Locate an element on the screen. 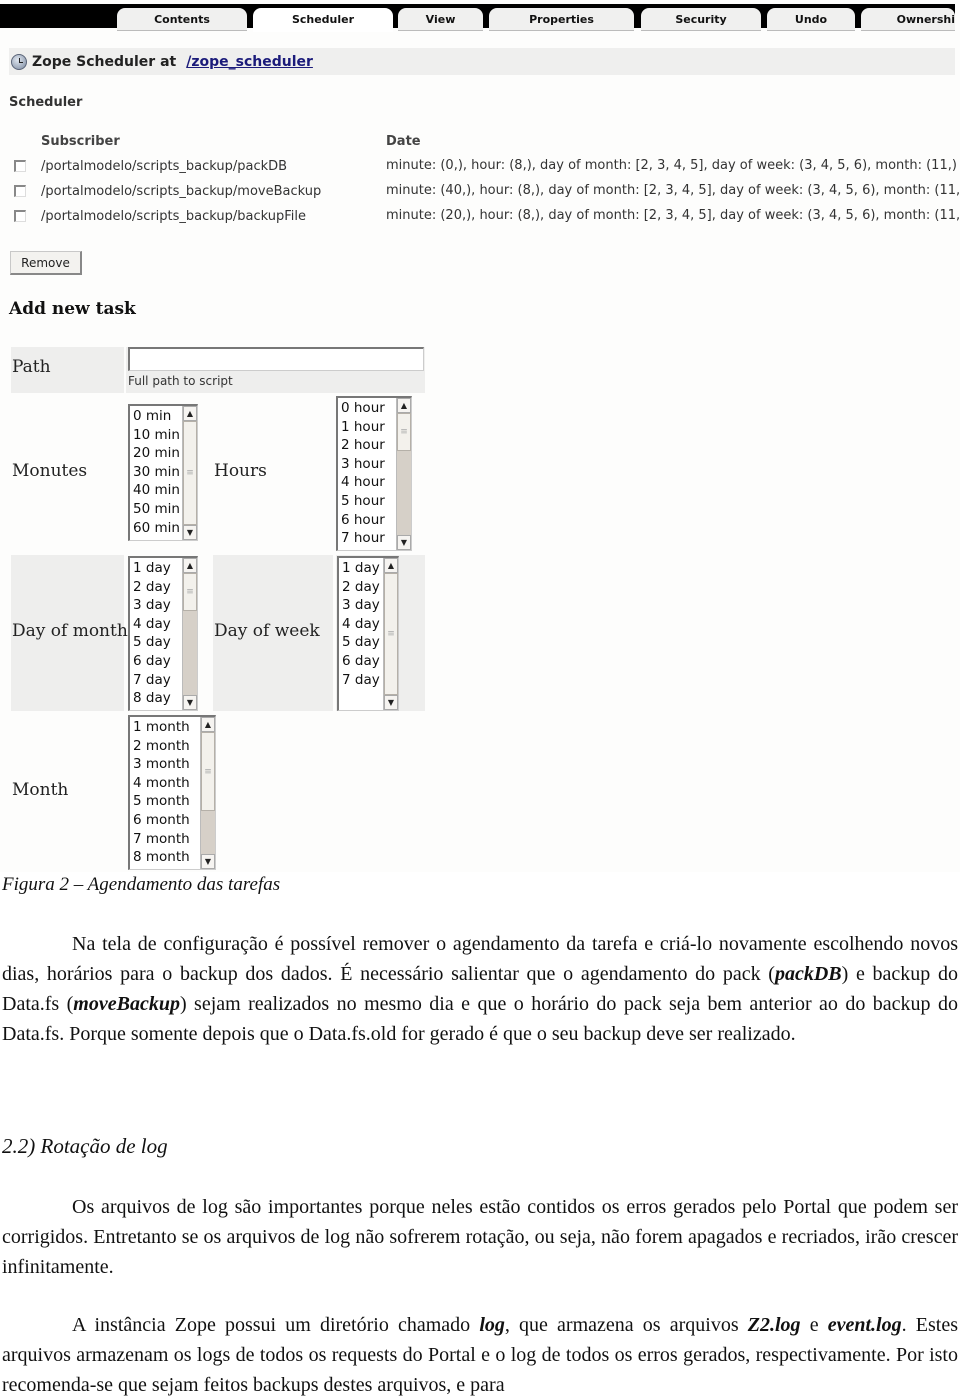 This screenshot has height=1398, width=960. tab-security: Security is located at coordinates (701, 19).